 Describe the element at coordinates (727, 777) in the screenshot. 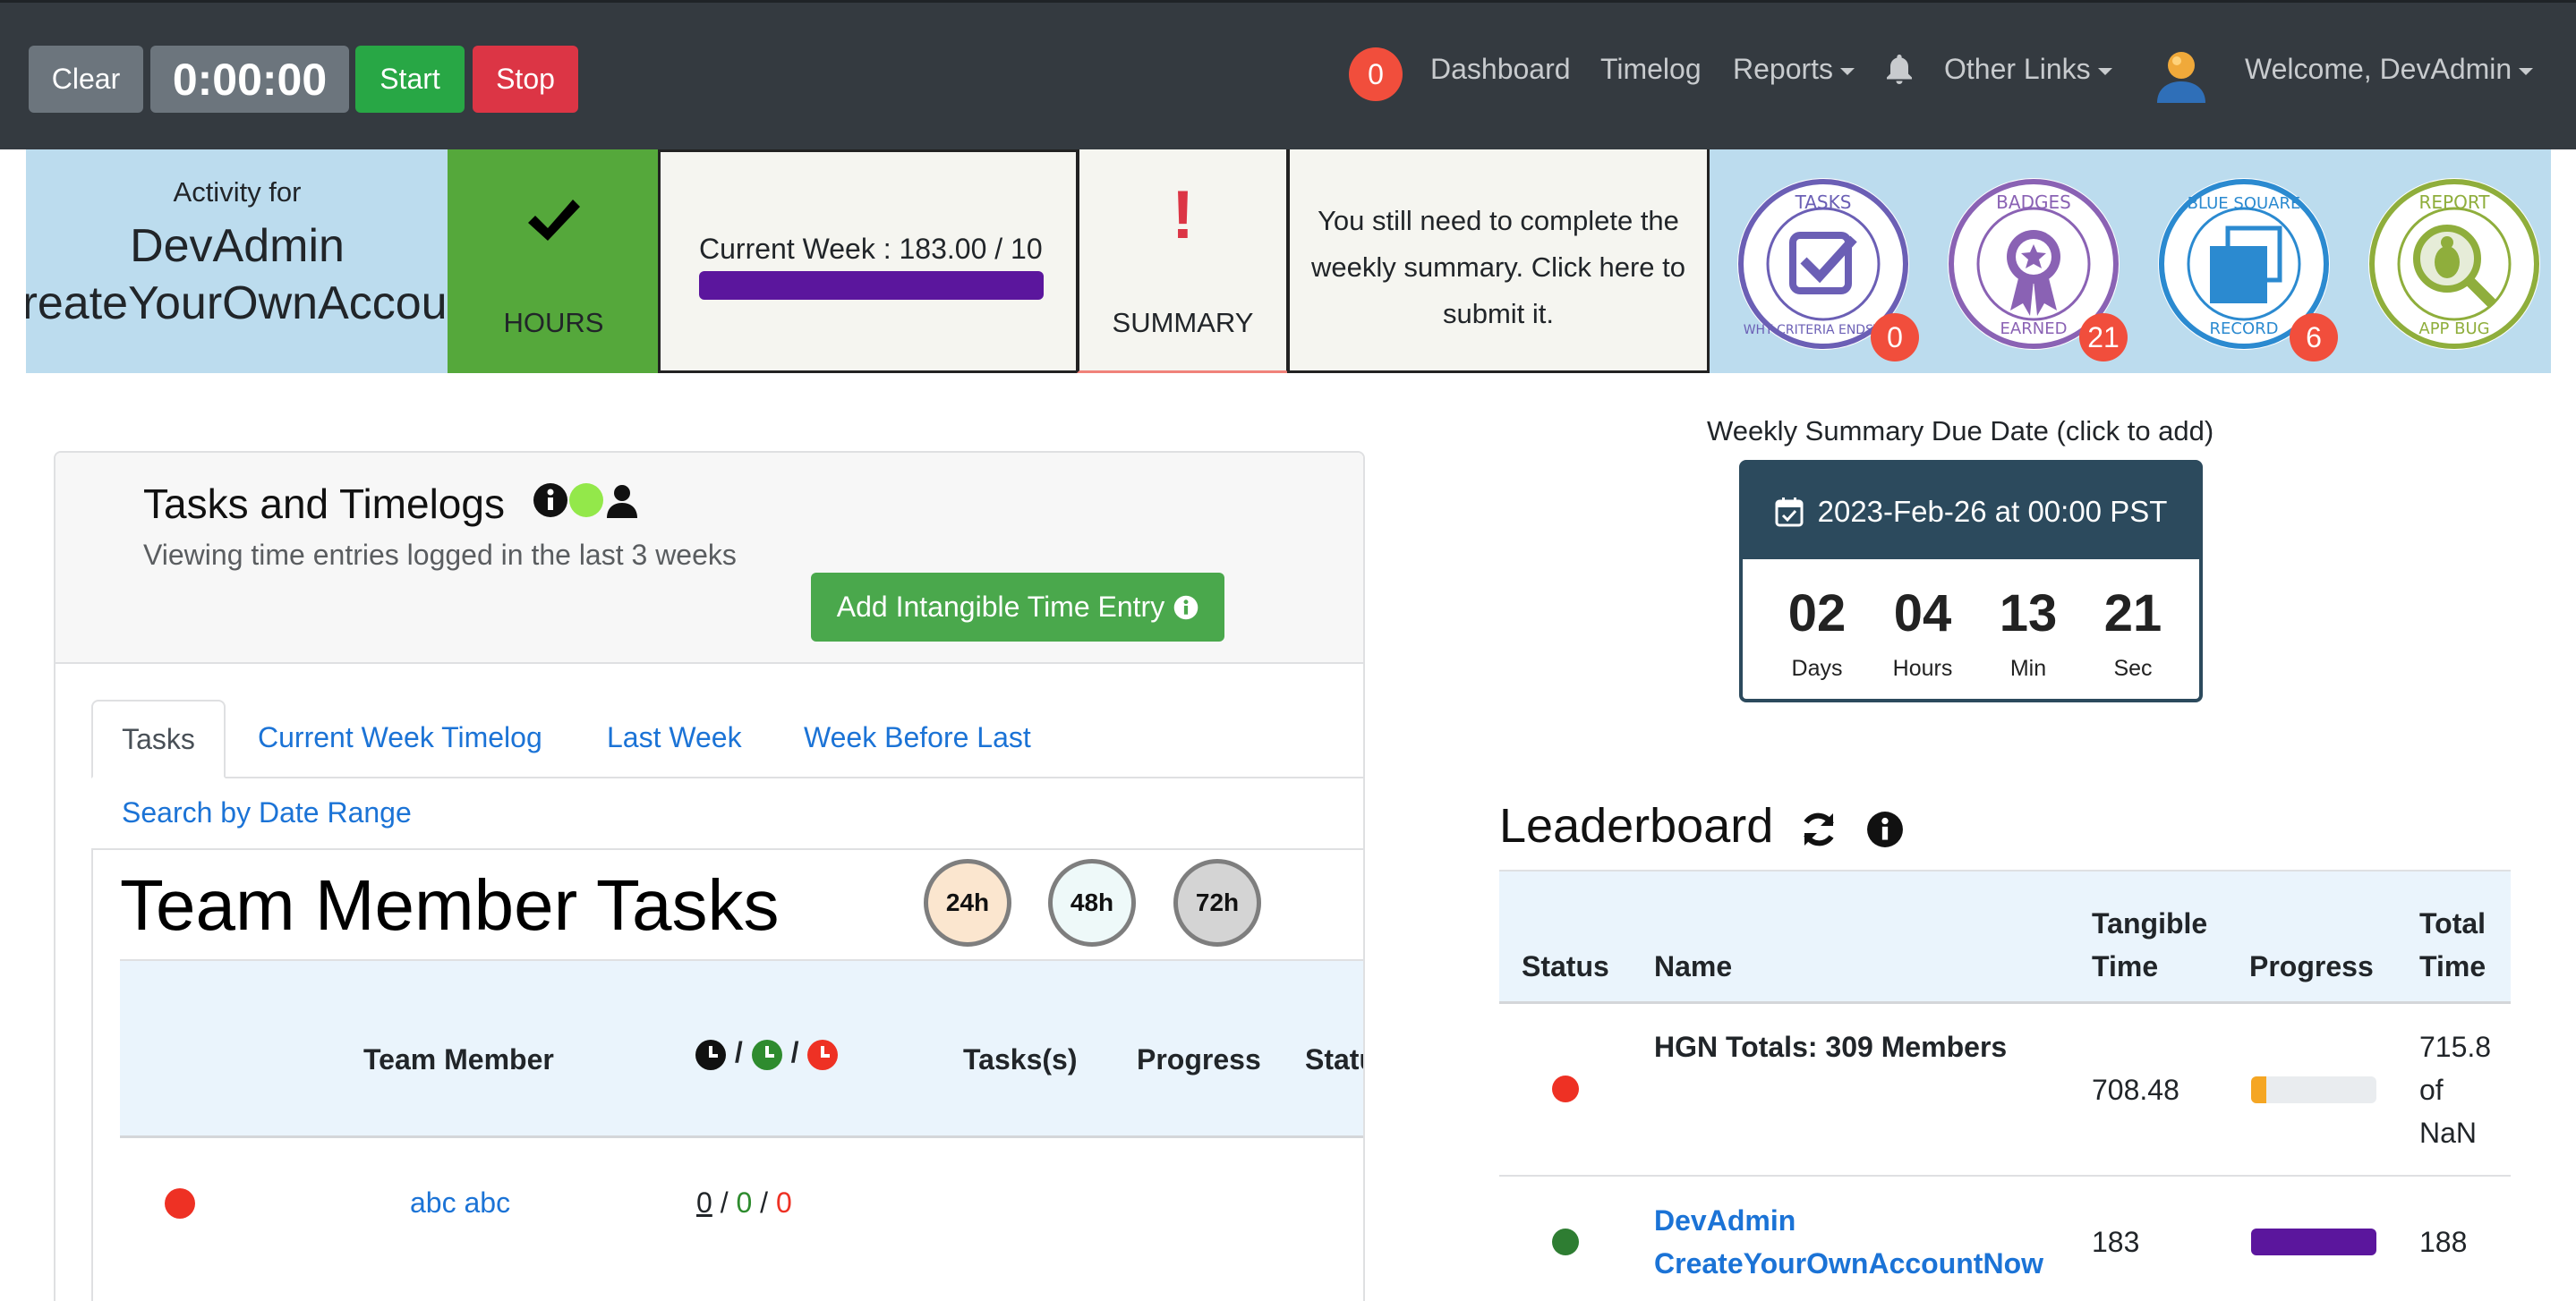

I see `tabs-divider` at that location.